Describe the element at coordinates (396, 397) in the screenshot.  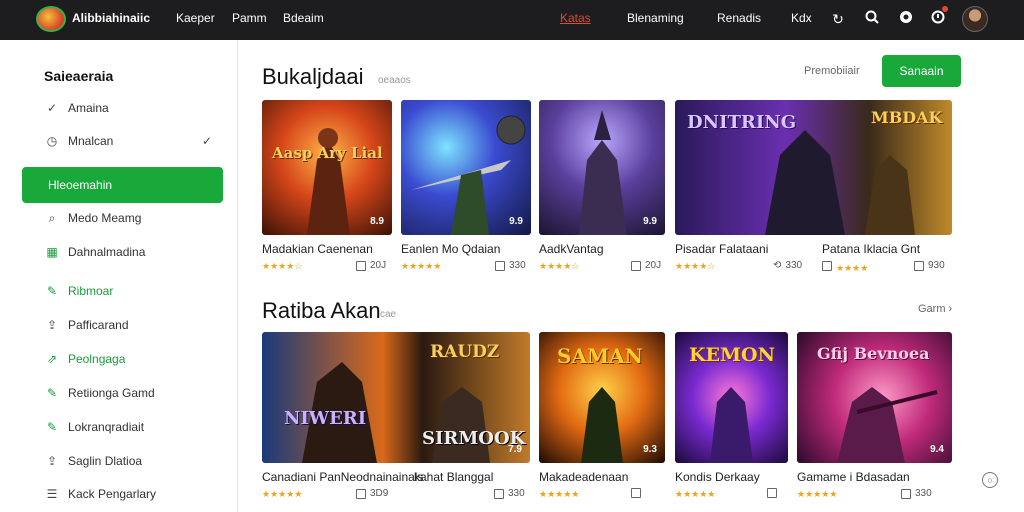
I see `game-thumbnail: NIWERI RAUDZ SIRMOOK 7.9` at that location.